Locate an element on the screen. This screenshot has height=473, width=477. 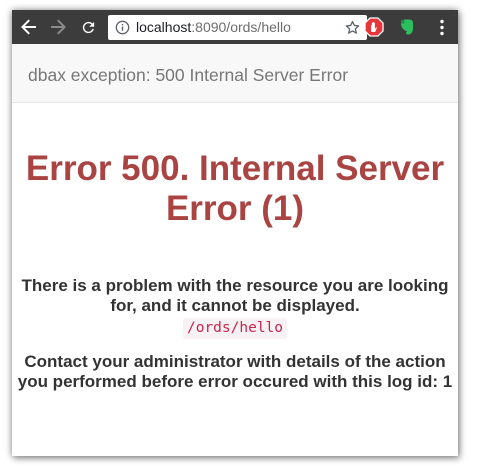
reload-icon is located at coordinates (88, 27).